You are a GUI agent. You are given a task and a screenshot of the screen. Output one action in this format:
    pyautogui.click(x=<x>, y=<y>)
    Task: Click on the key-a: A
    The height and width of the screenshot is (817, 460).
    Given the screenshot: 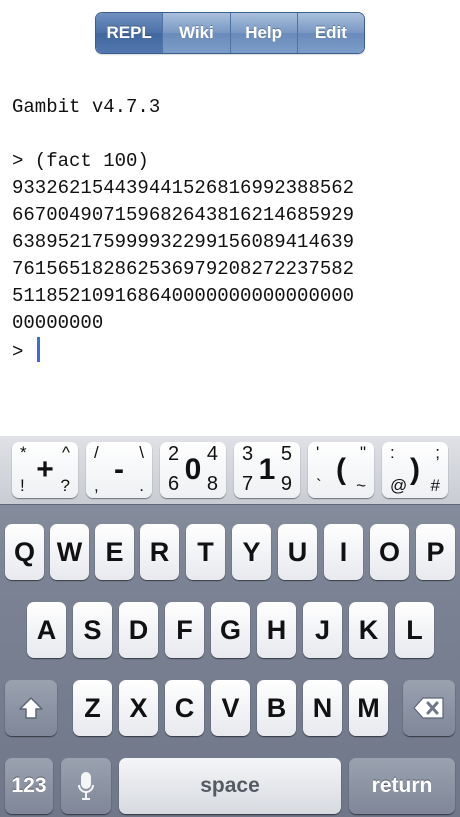 What is the action you would take?
    pyautogui.click(x=46, y=630)
    